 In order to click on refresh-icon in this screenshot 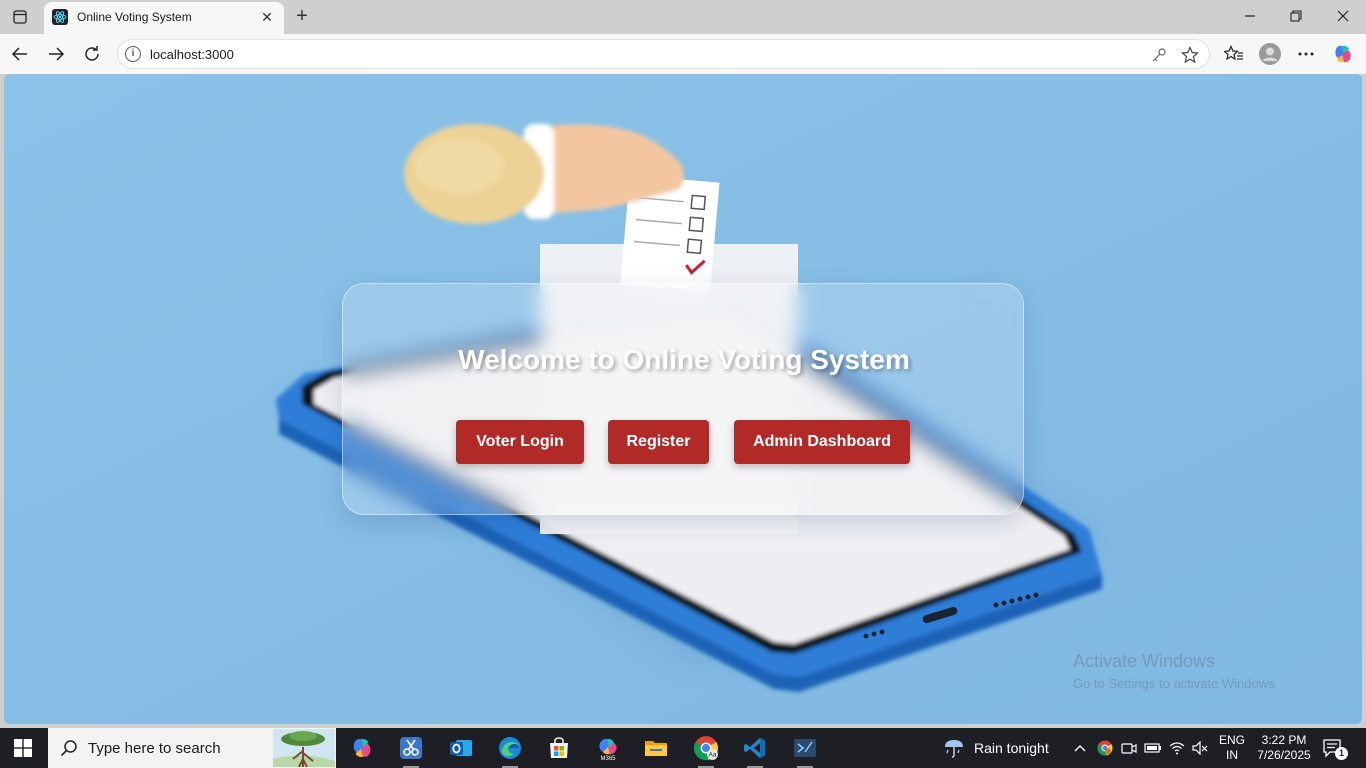, I will do `click(92, 54)`.